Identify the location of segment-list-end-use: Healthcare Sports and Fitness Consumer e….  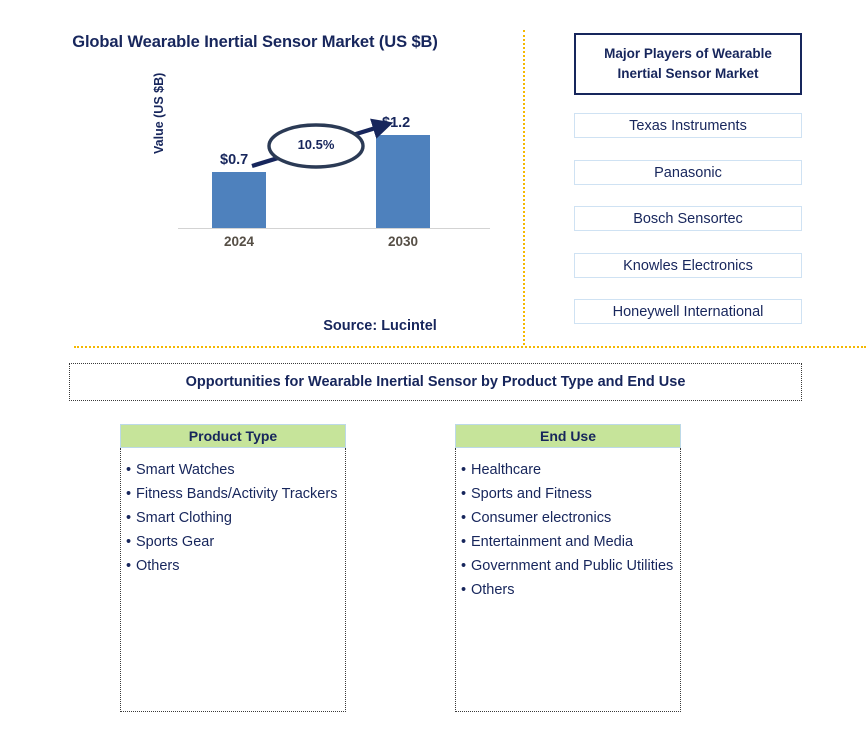
(567, 530).